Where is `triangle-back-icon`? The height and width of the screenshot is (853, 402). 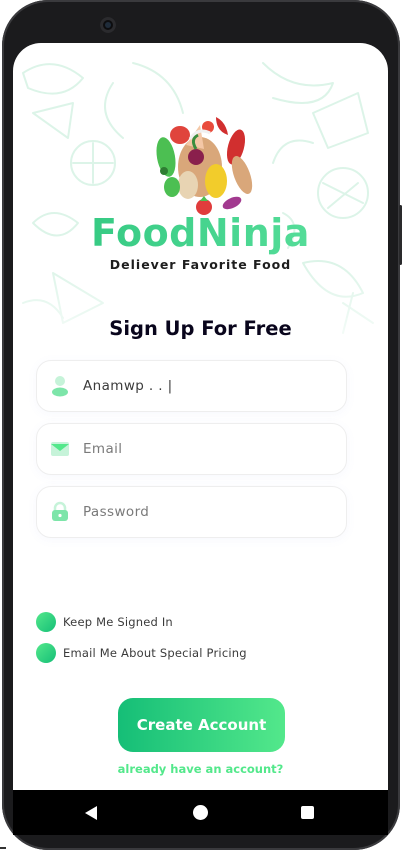
triangle-back-icon is located at coordinates (91, 813).